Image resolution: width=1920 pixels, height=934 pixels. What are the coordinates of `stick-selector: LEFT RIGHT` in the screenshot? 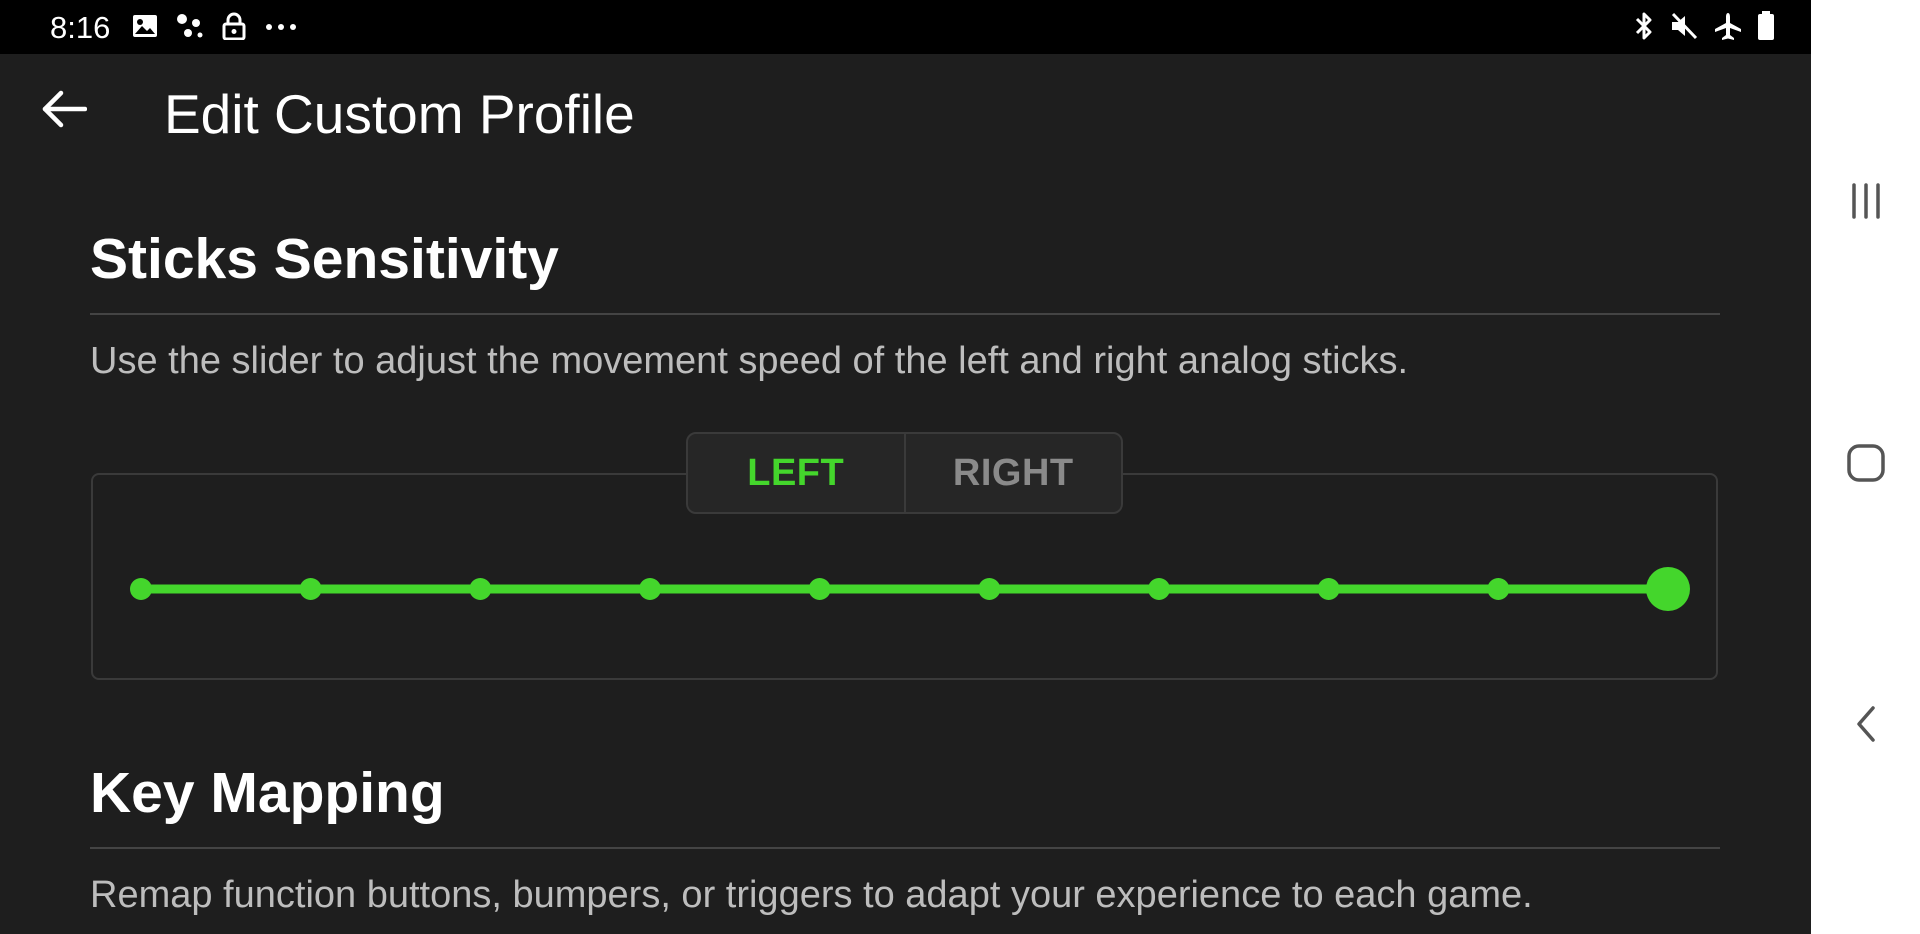 It's located at (904, 473).